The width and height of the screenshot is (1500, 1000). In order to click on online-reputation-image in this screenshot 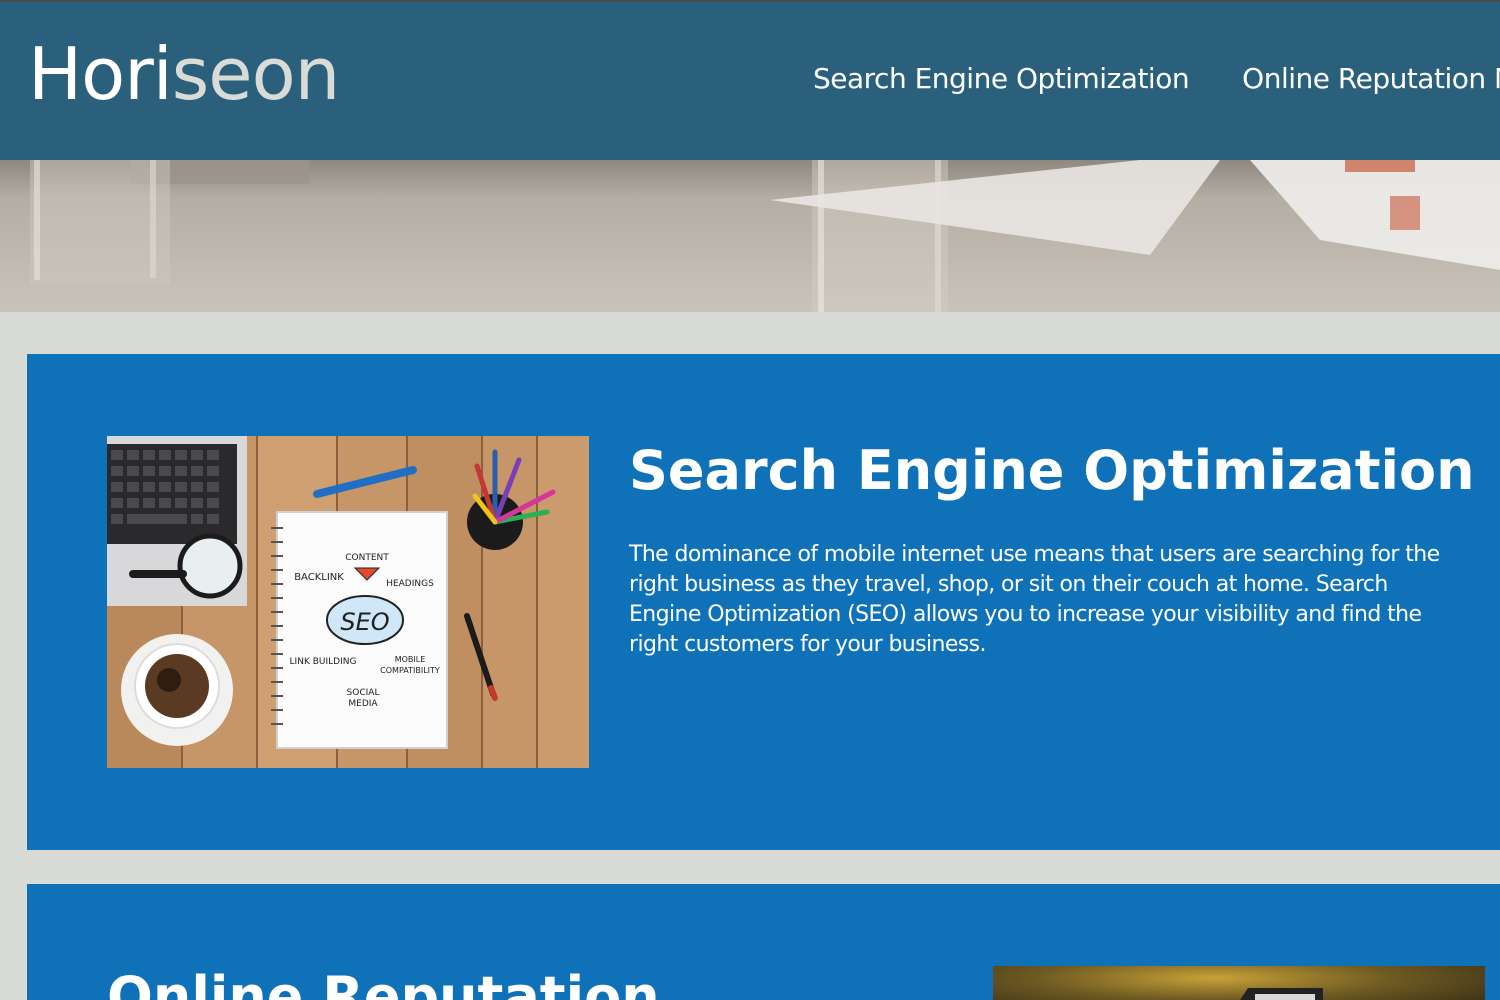, I will do `click(1239, 983)`.